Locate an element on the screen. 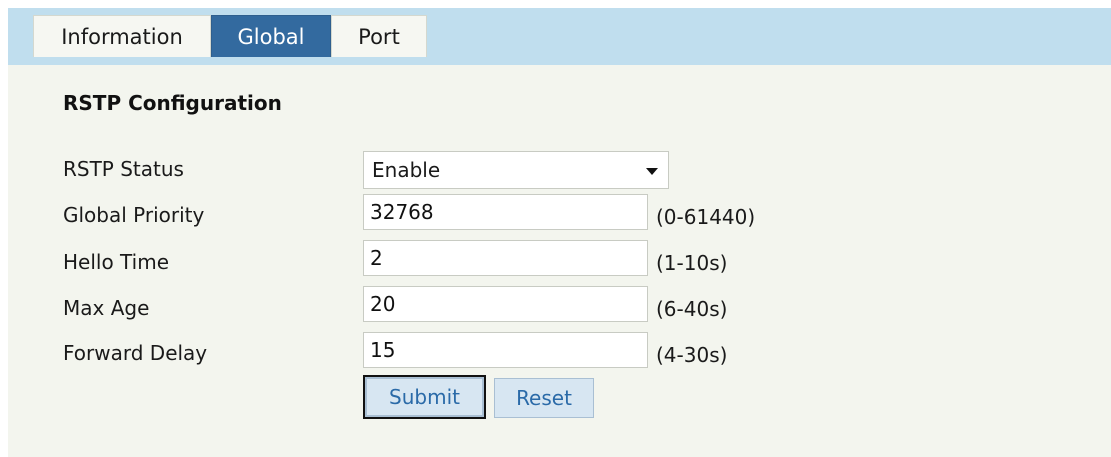 The image size is (1111, 457). hello-time-input is located at coordinates (505, 258).